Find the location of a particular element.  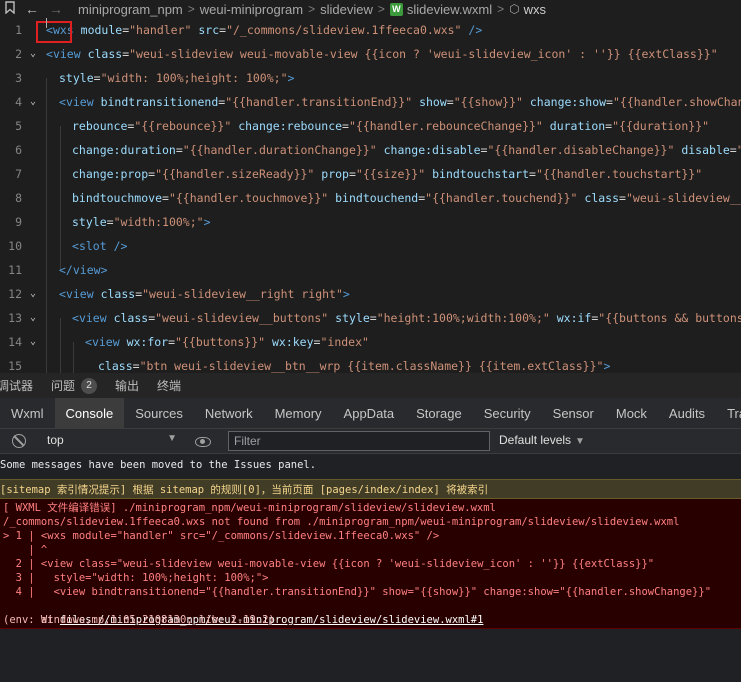

forward-arrow-icon: → is located at coordinates (56, 9).